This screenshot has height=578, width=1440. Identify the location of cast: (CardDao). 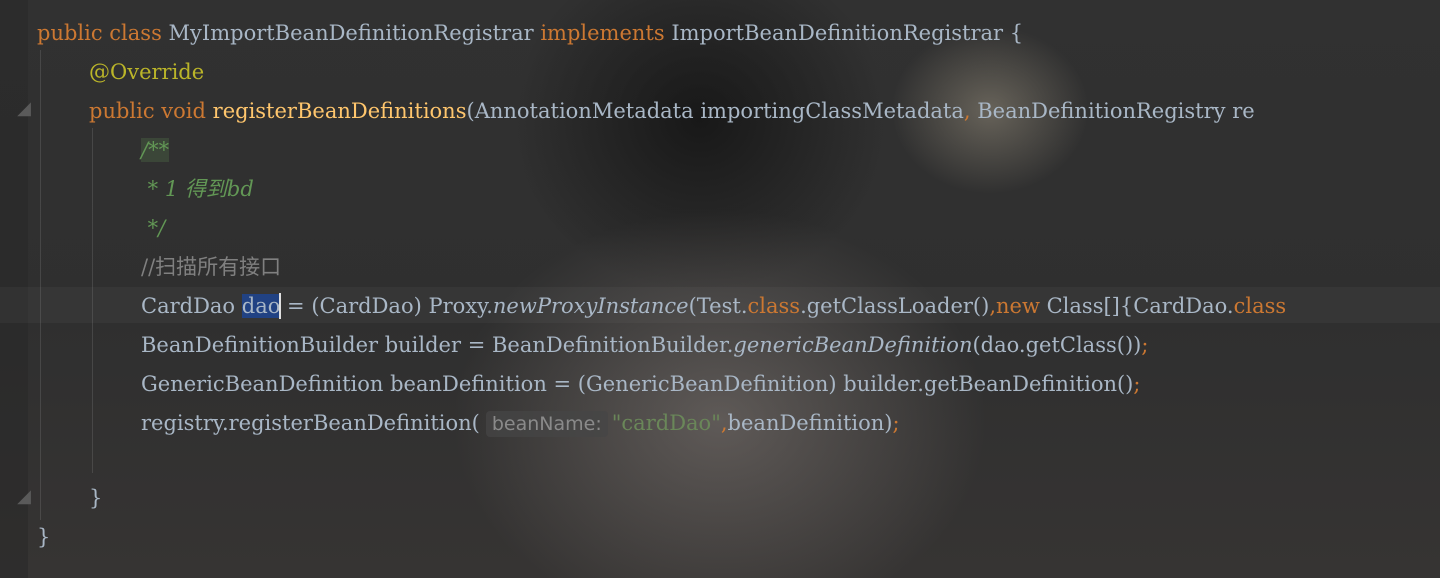
(366, 306).